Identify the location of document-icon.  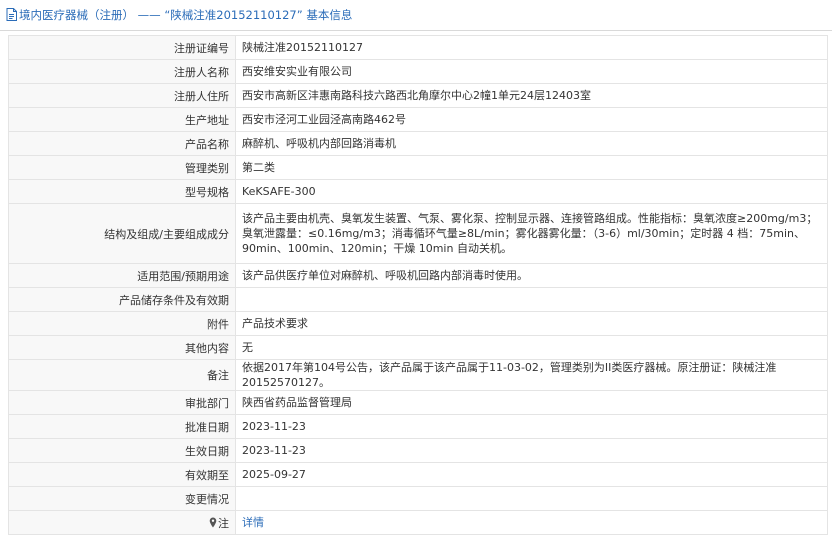
(11, 14).